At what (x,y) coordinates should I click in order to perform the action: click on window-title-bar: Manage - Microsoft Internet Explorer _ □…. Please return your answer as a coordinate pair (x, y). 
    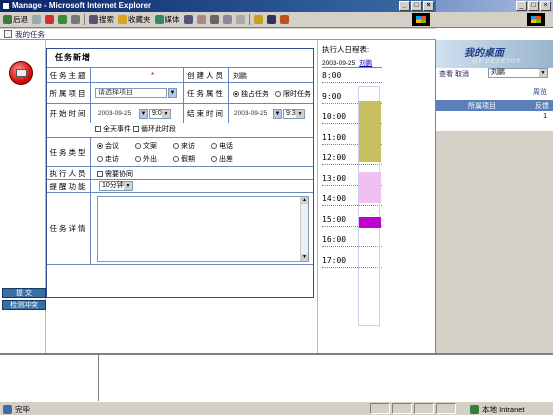
    Looking at the image, I should click on (218, 6).